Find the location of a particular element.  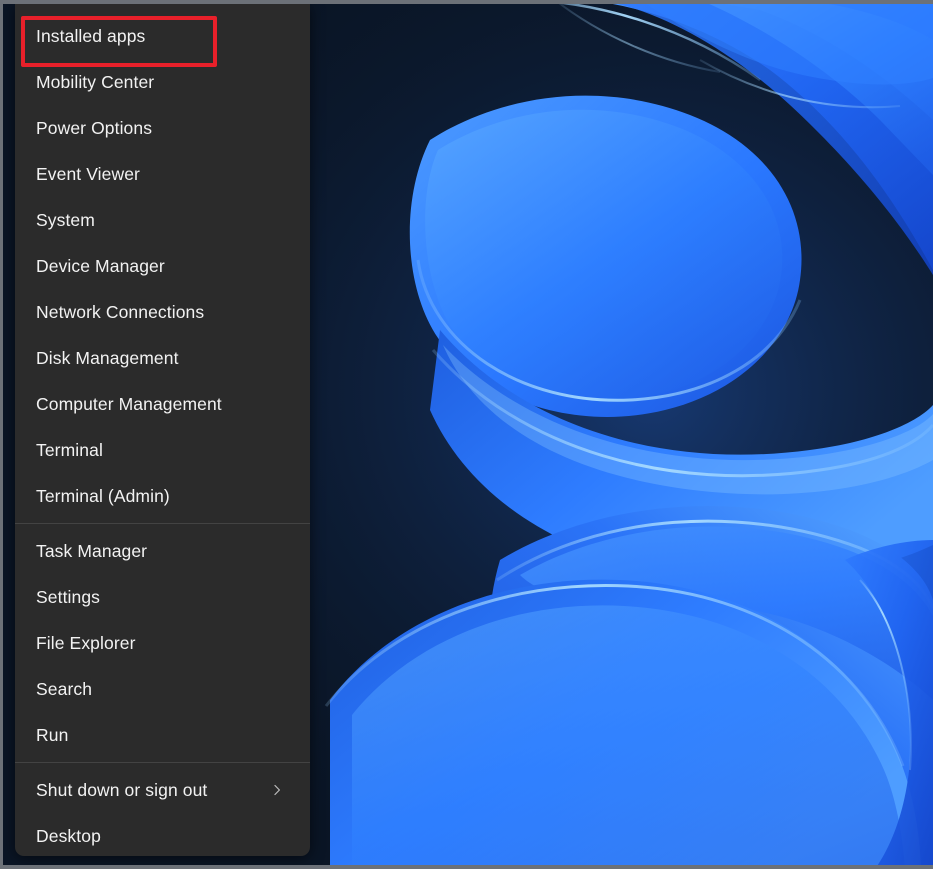

menu-item-shut-down-or-sign-out: Shut down or sign out is located at coordinates (162, 790).